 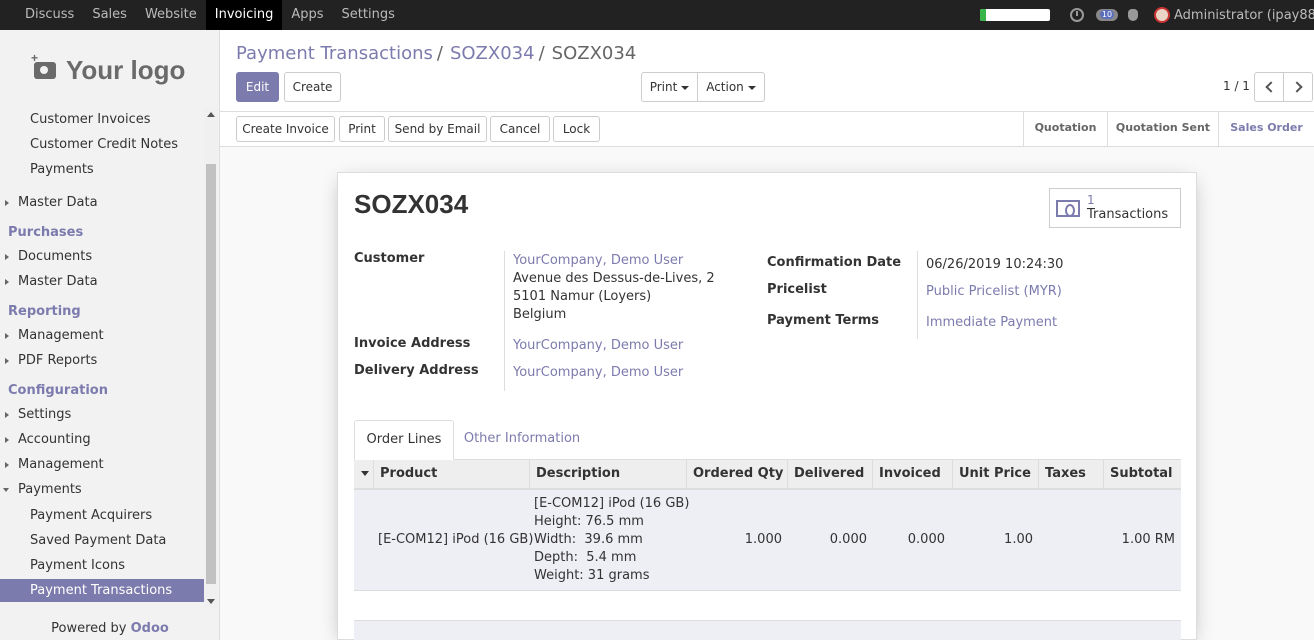 What do you see at coordinates (451, 475) in the screenshot?
I see `column-product: Product` at bounding box center [451, 475].